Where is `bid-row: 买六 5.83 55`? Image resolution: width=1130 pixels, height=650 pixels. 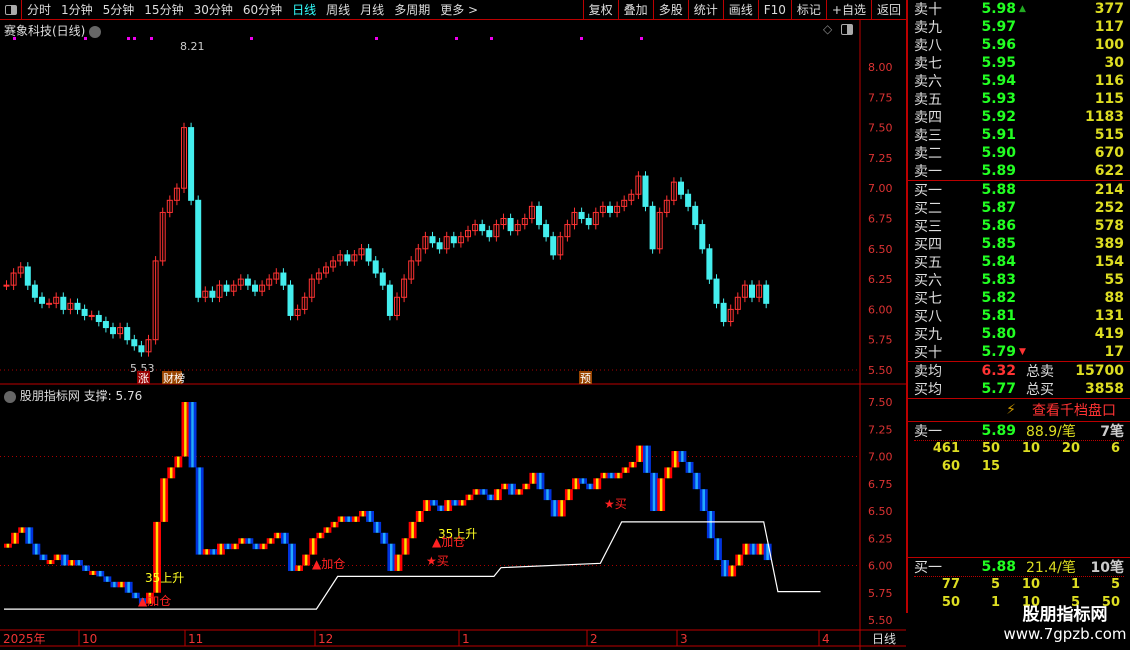
bid-row: 买六 5.83 55 is located at coordinates (1019, 280).